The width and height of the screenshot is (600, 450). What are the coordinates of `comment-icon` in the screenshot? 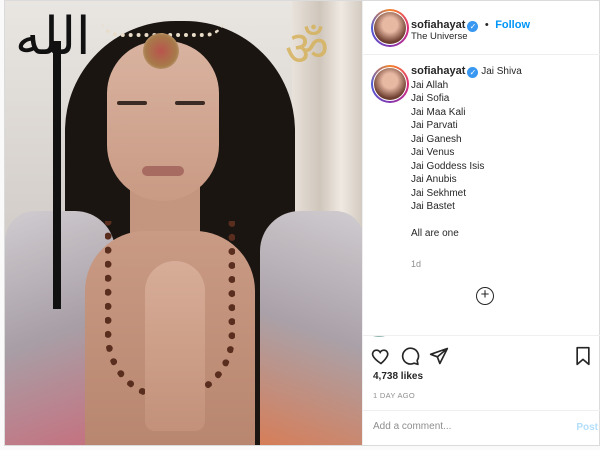 It's located at (410, 356).